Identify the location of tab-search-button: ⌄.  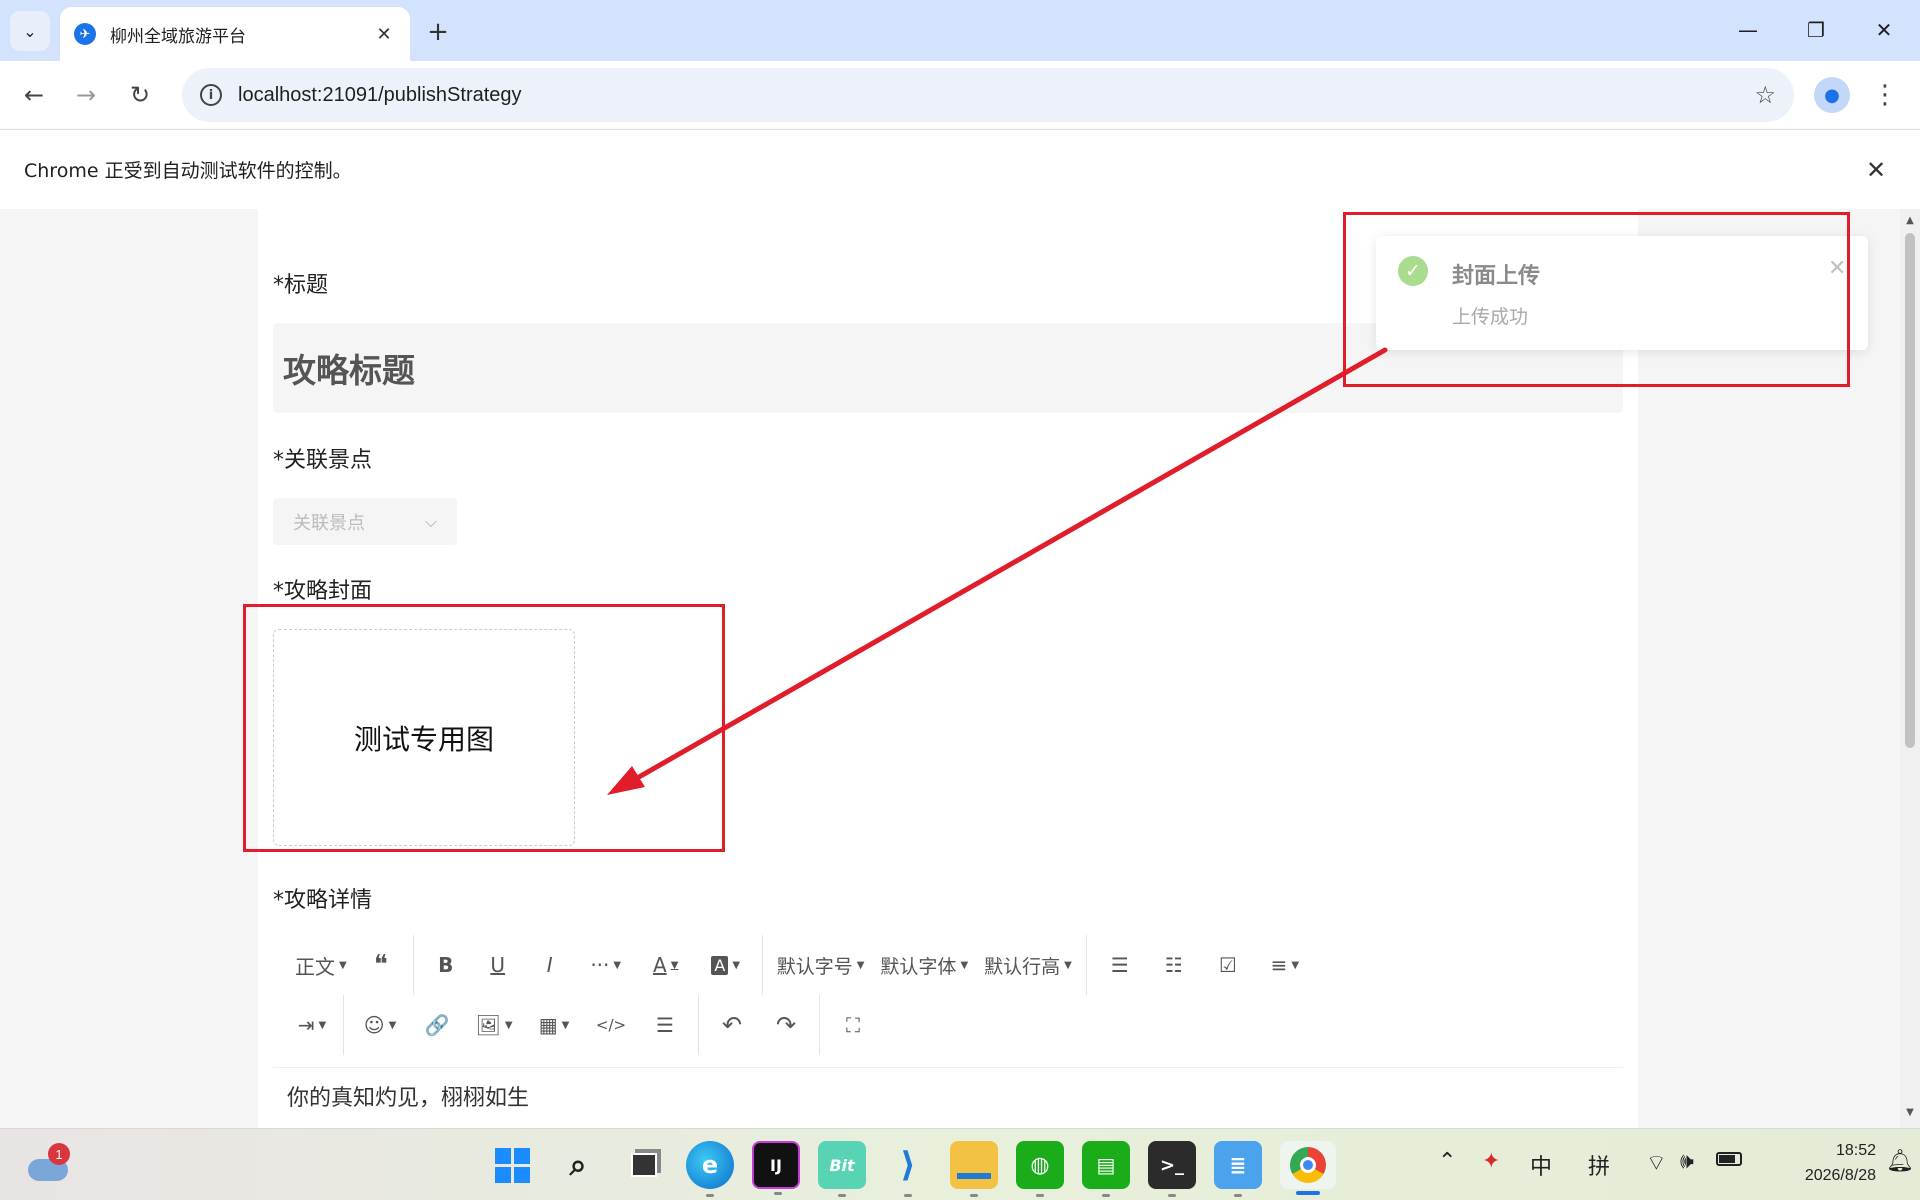
(30, 31).